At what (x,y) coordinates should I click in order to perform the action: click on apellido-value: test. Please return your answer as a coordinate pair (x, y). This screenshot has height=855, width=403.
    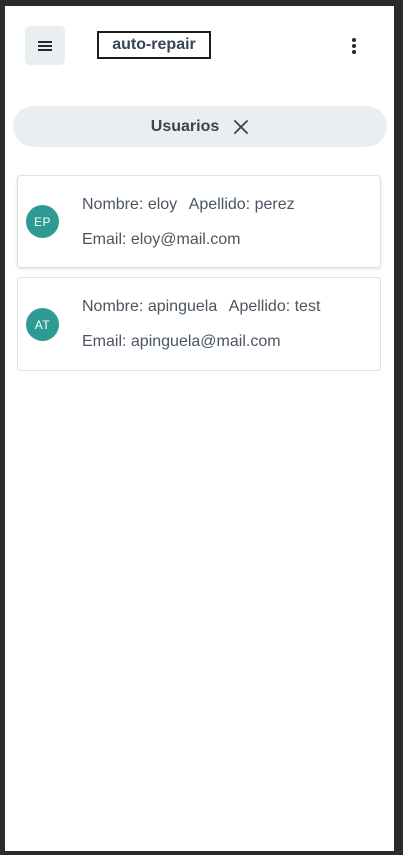
    Looking at the image, I should click on (307, 306).